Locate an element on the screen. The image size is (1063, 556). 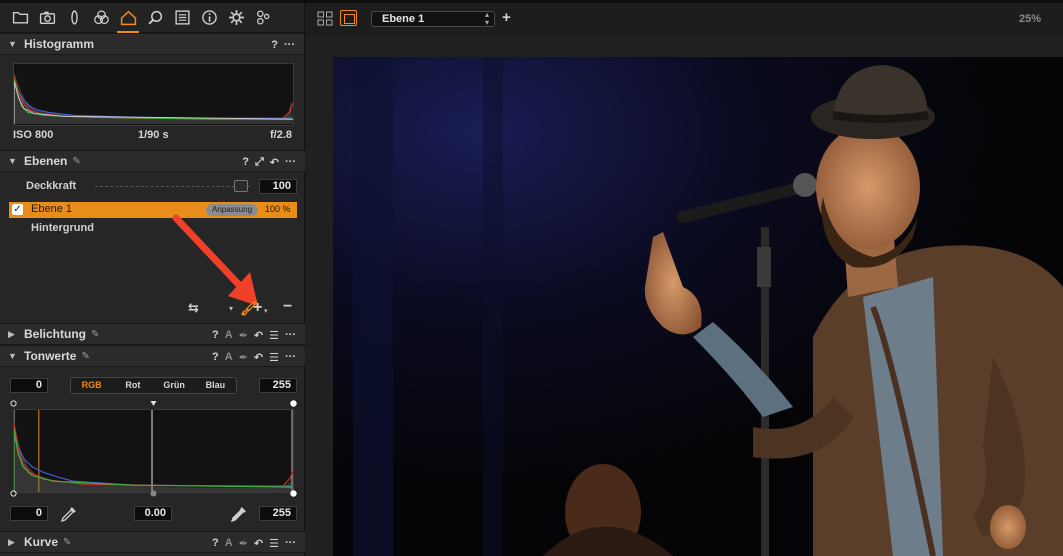
exposure-section-header: ▶ Belichtung ✎ ? A ✒ ↶ ☰ ··· is located at coordinates (152, 334).